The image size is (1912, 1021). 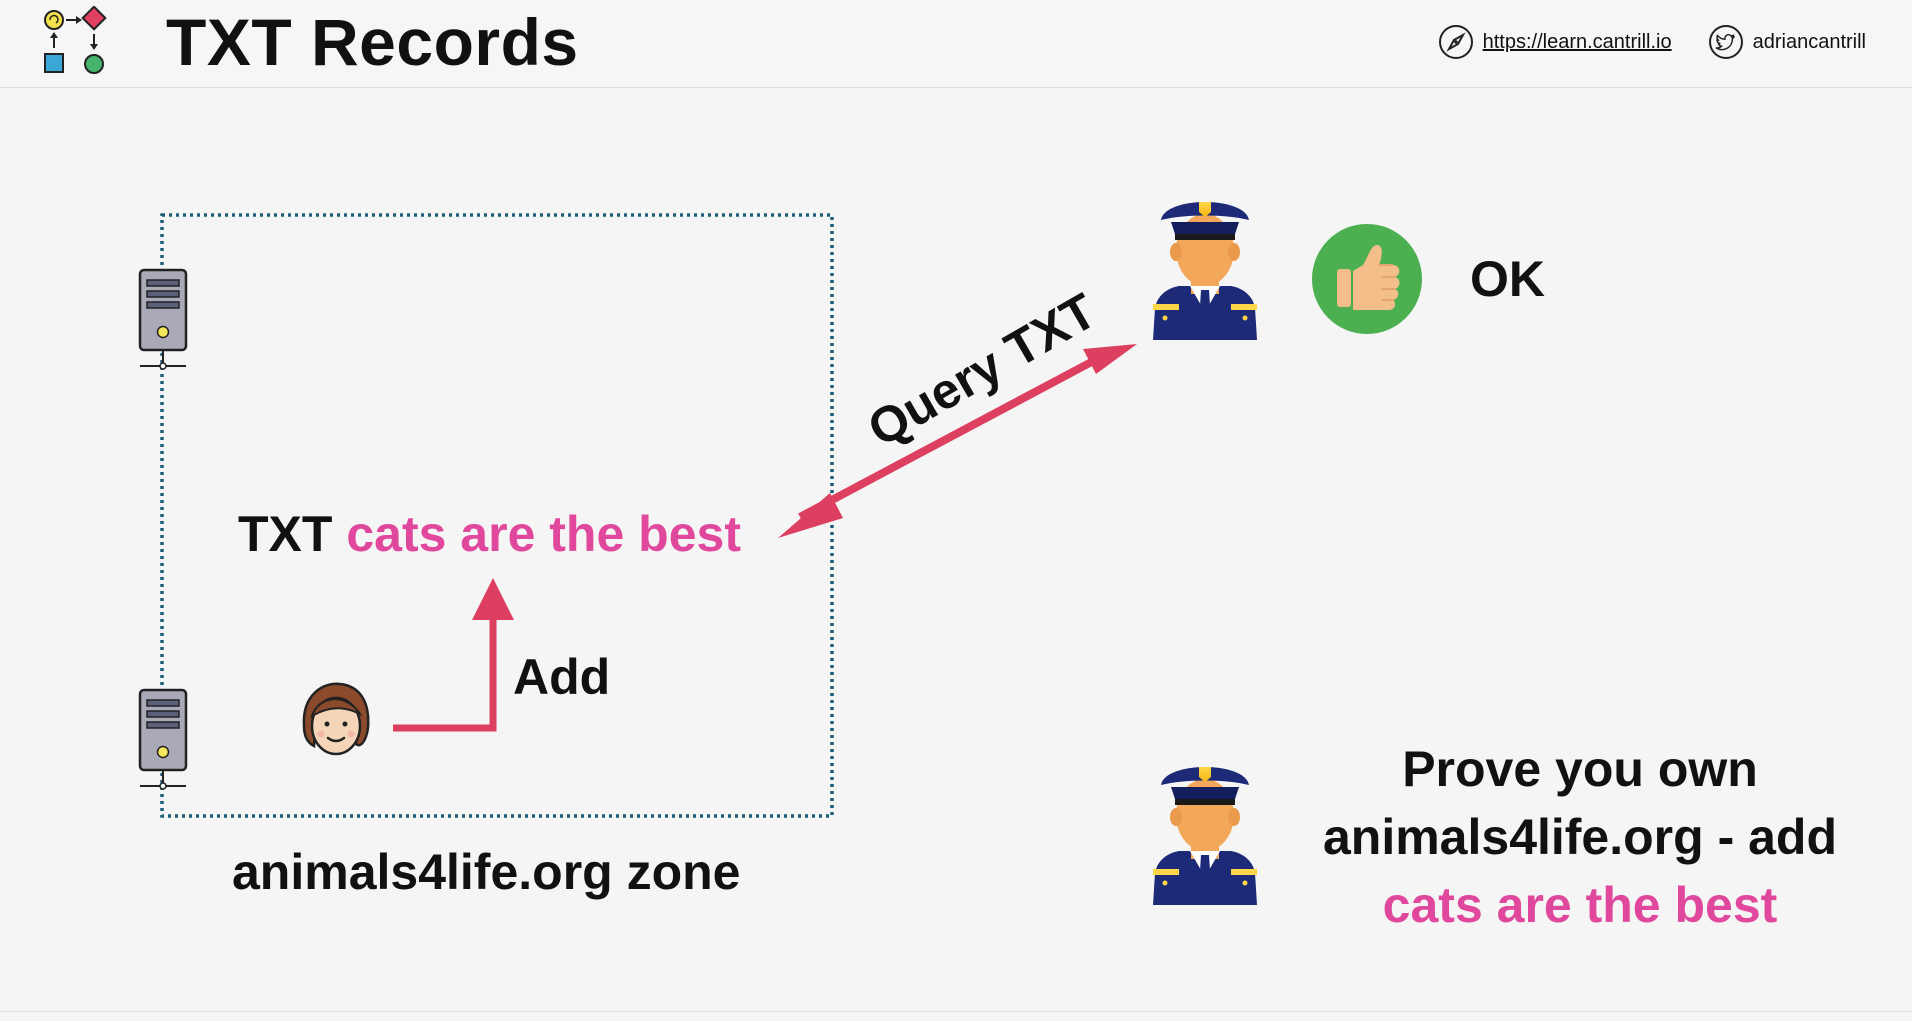 I want to click on add-arrow-head, so click(x=493, y=599).